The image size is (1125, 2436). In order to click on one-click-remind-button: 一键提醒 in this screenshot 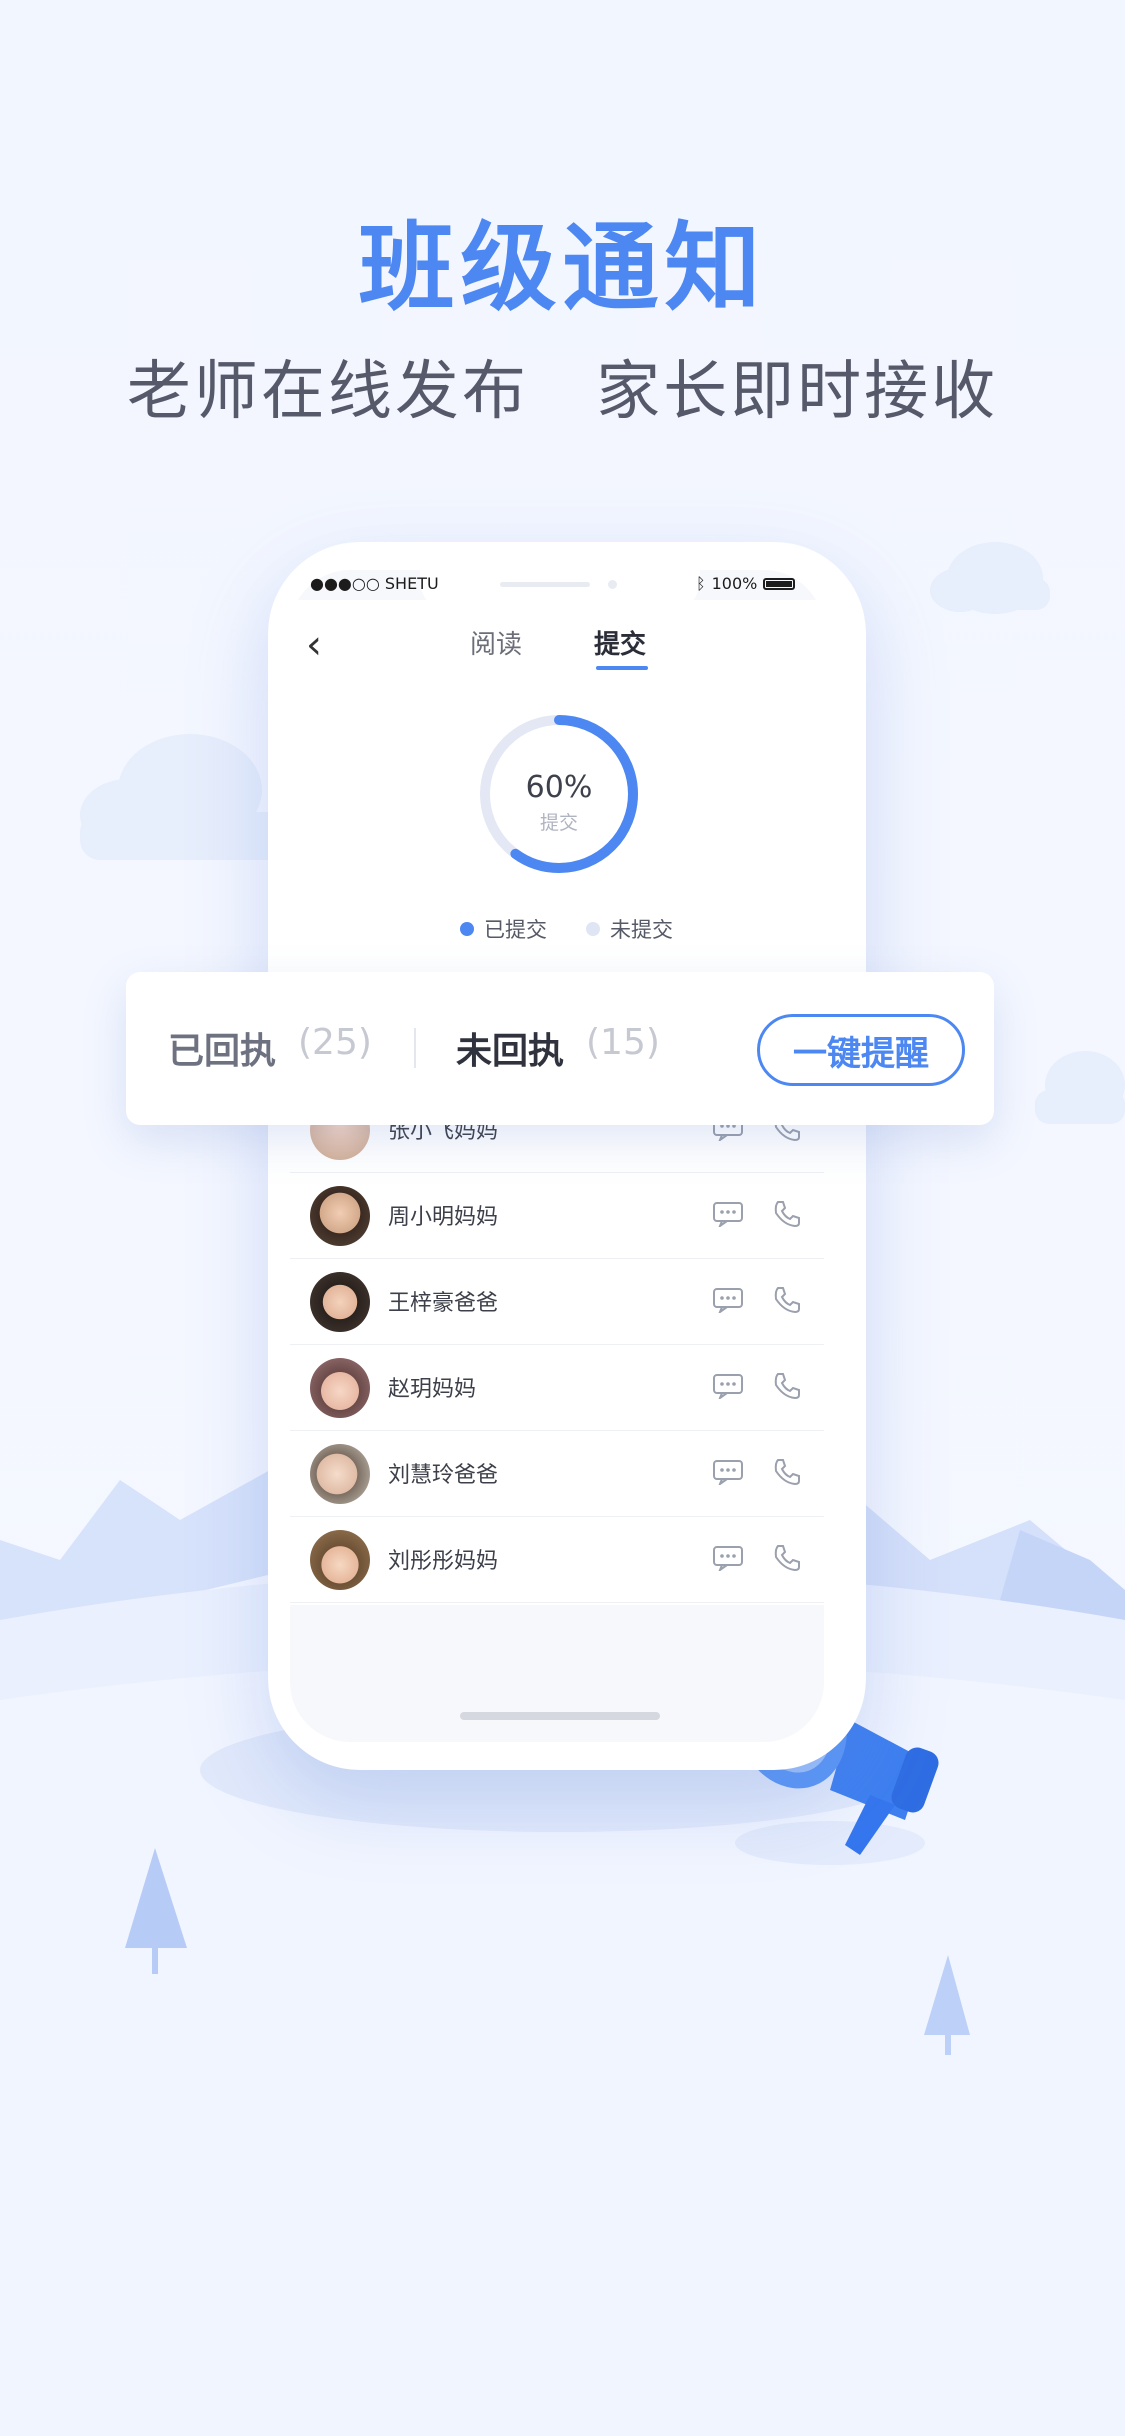, I will do `click(861, 1050)`.